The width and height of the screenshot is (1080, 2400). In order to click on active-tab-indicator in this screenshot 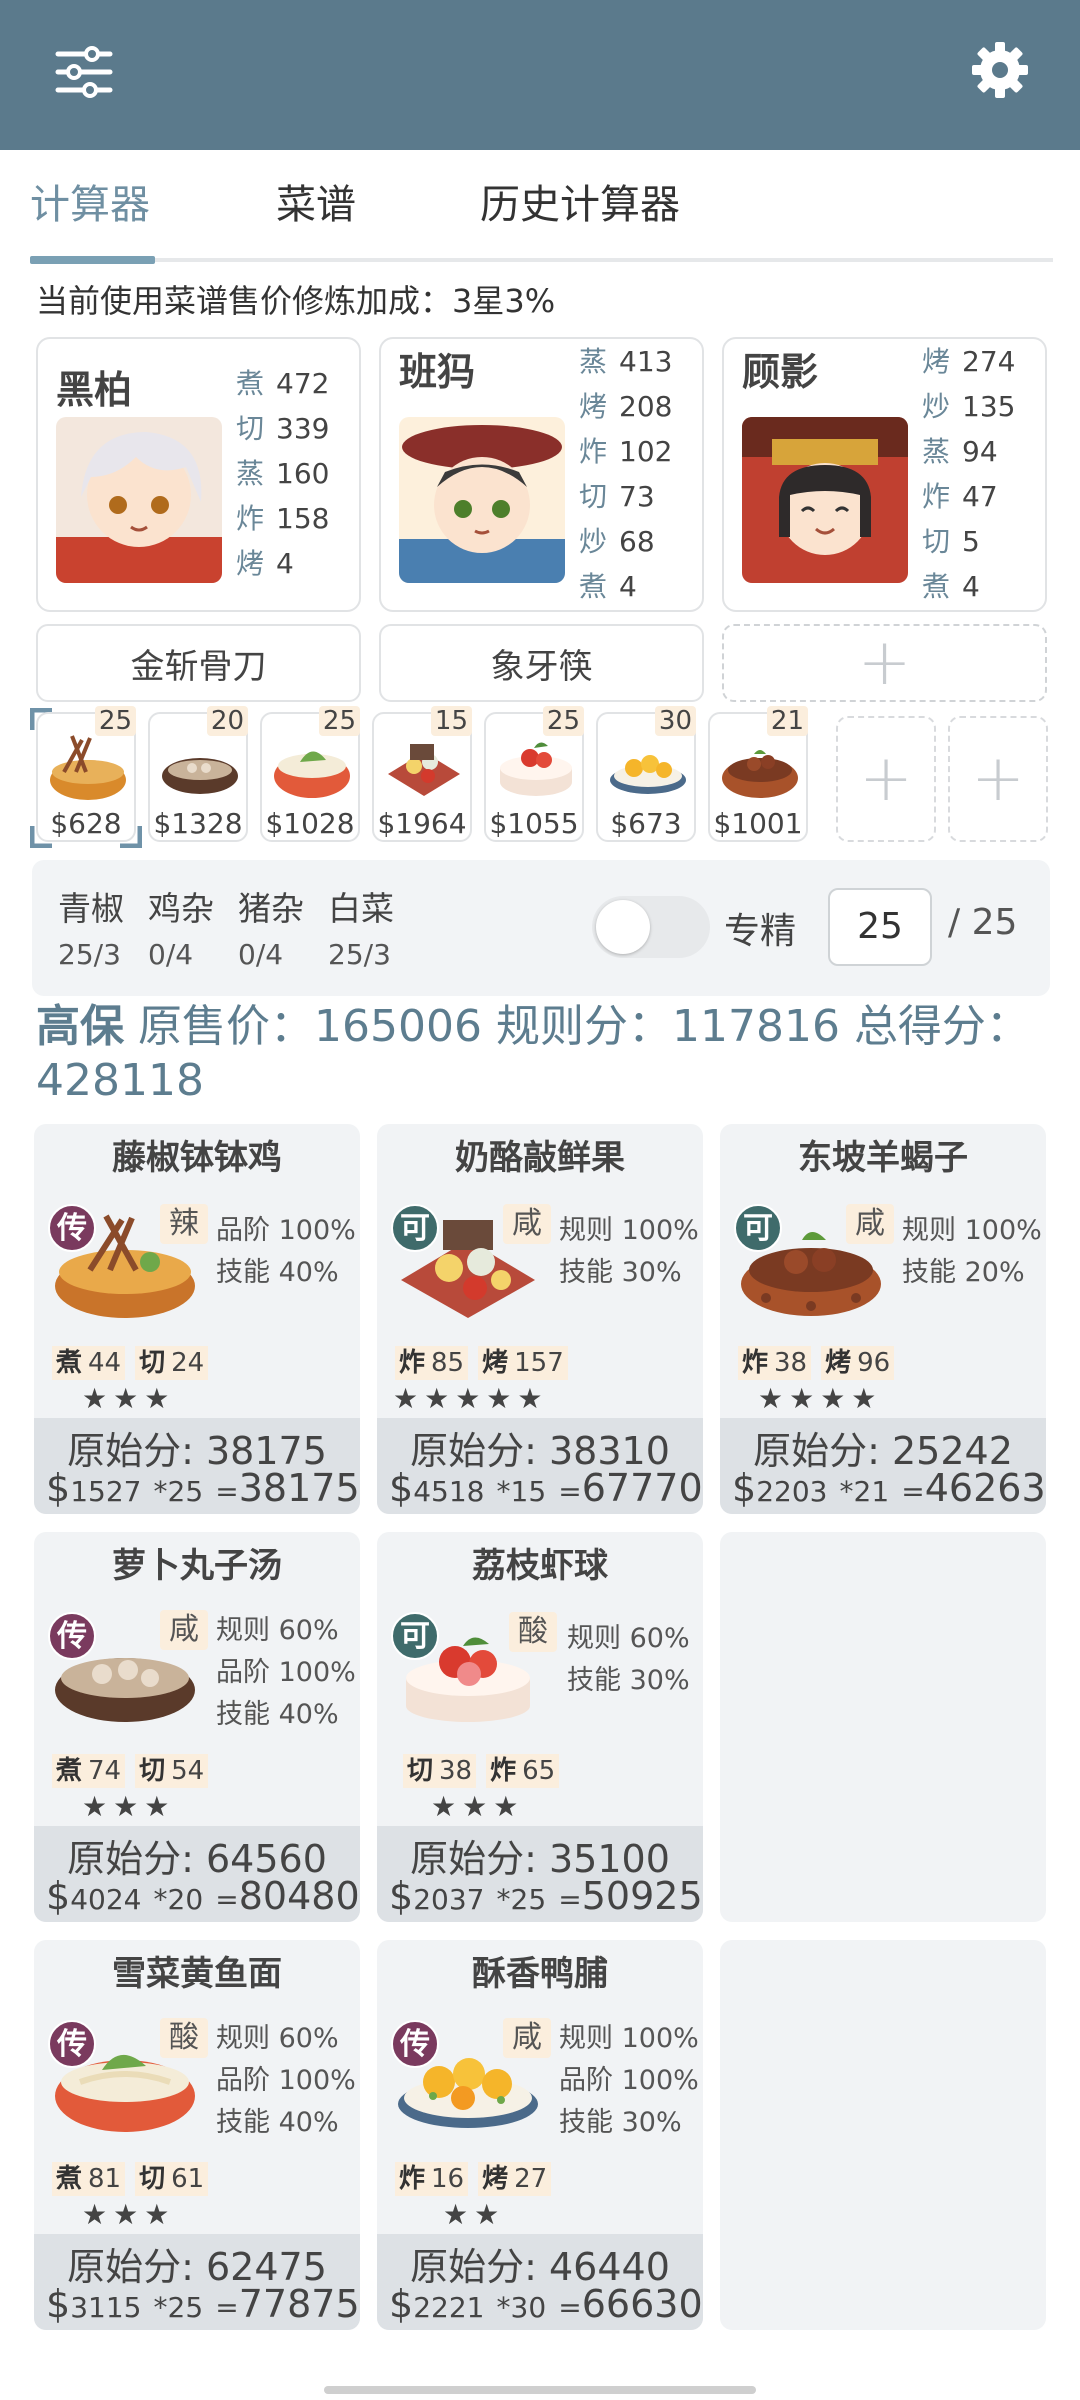, I will do `click(92, 260)`.